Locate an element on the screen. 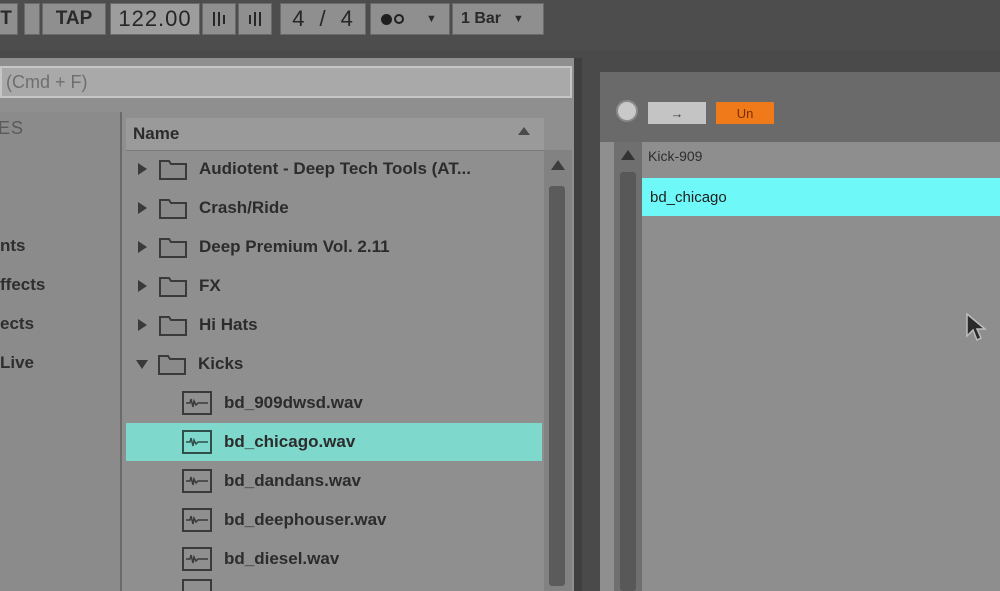 This screenshot has height=591, width=1000. nudge-up-button is located at coordinates (255, 19).